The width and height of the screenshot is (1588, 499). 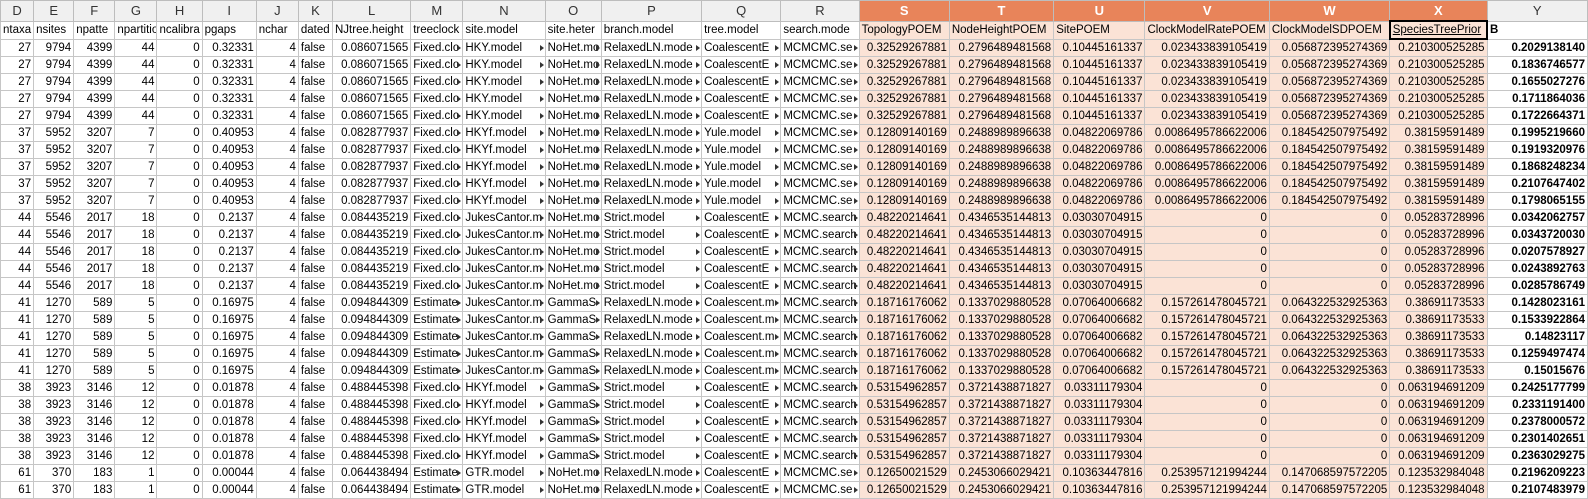 I want to click on cell-k: false, so click(x=315, y=473).